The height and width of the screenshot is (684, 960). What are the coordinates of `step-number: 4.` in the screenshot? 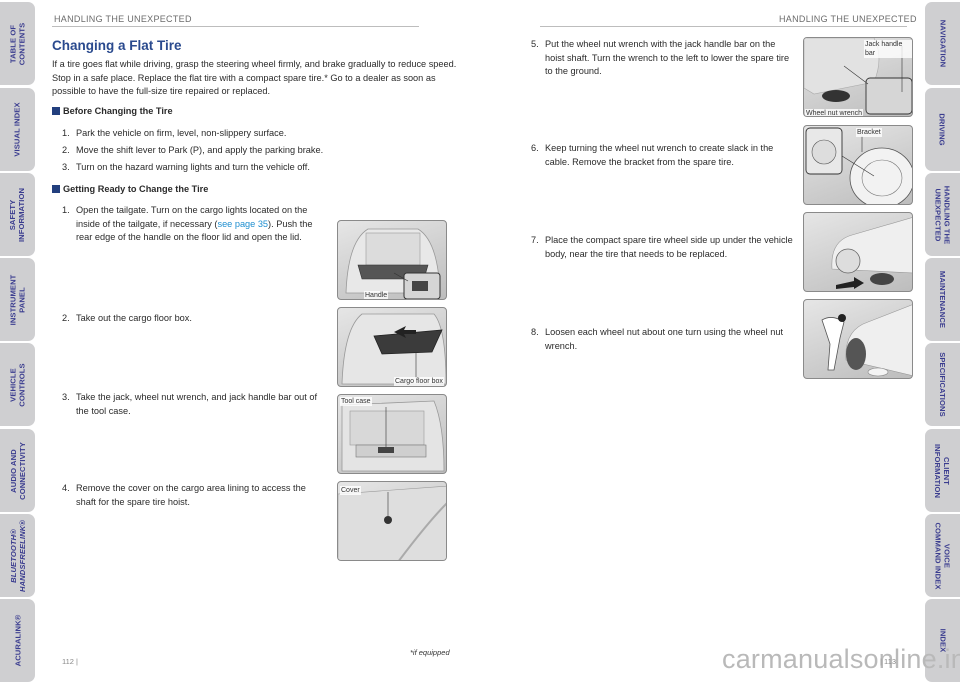 It's located at (66, 488).